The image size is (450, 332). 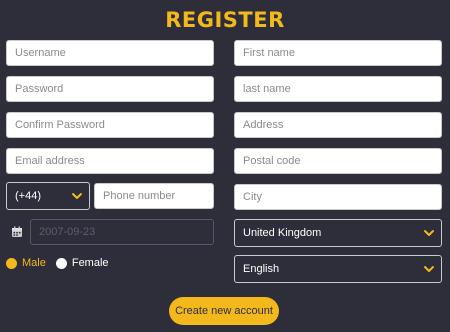 I want to click on page-title: REGISTER, so click(x=225, y=20).